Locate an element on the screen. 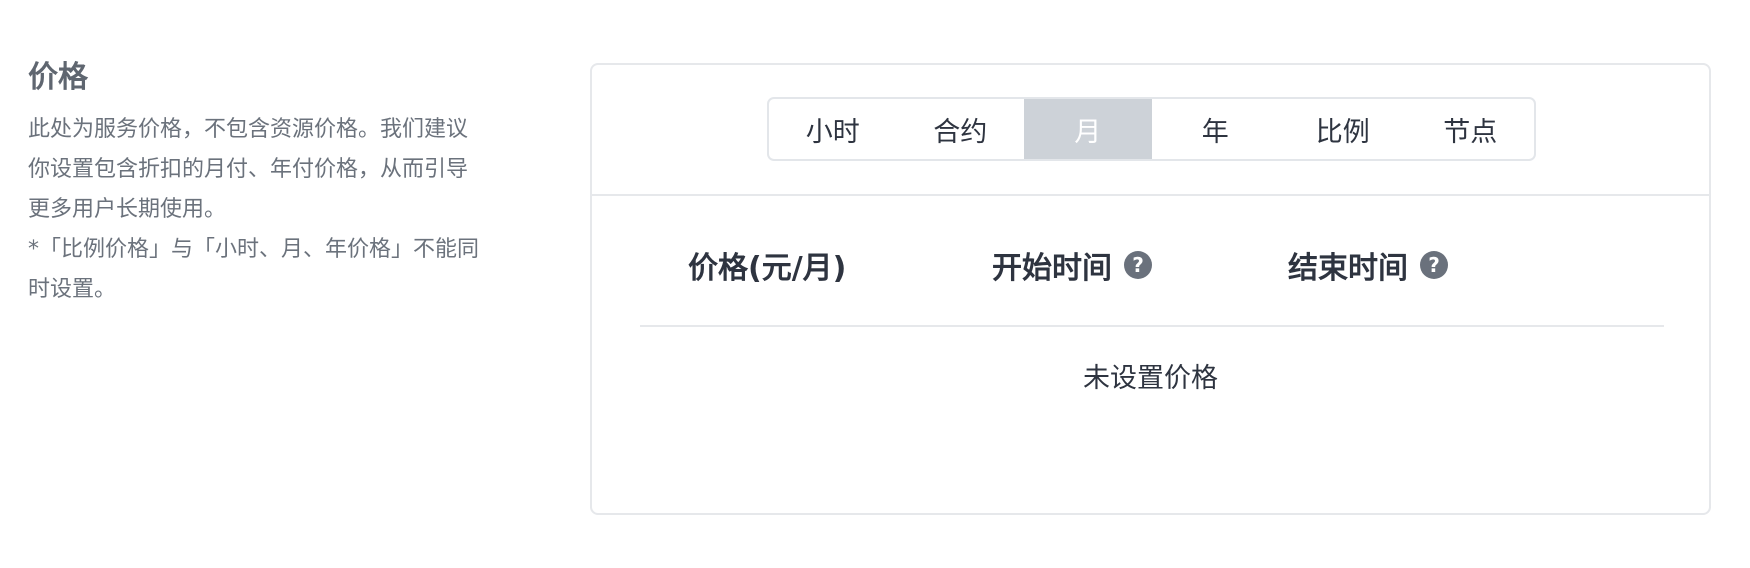 The image size is (1750, 568). section-title: 价格 is located at coordinates (58, 77).